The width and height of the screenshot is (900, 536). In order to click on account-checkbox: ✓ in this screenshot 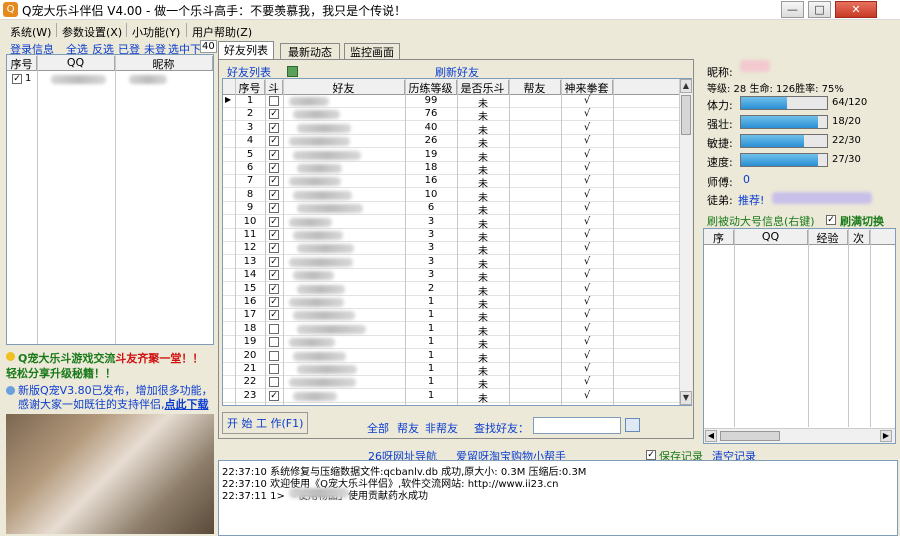, I will do `click(17, 79)`.